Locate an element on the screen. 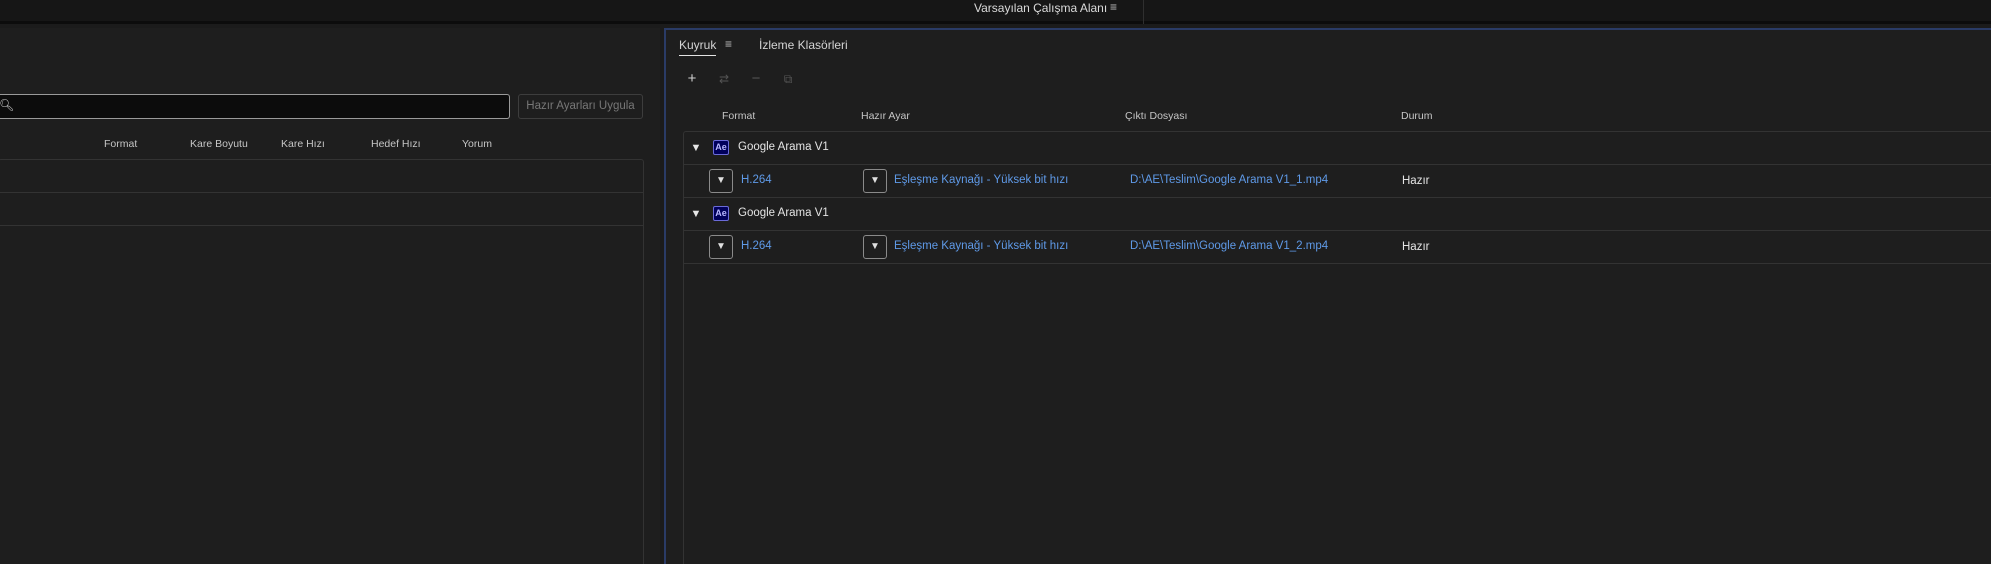 The width and height of the screenshot is (1991, 564). add-source-button: + is located at coordinates (692, 79).